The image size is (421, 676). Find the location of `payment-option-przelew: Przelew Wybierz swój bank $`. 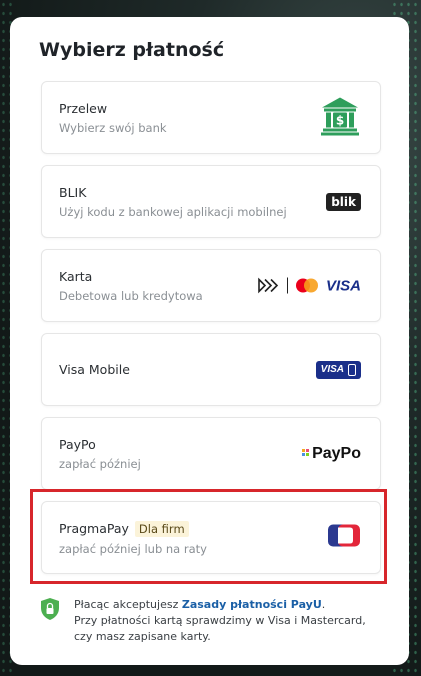

payment-option-przelew: Przelew Wybierz swój bank $ is located at coordinates (211, 117).